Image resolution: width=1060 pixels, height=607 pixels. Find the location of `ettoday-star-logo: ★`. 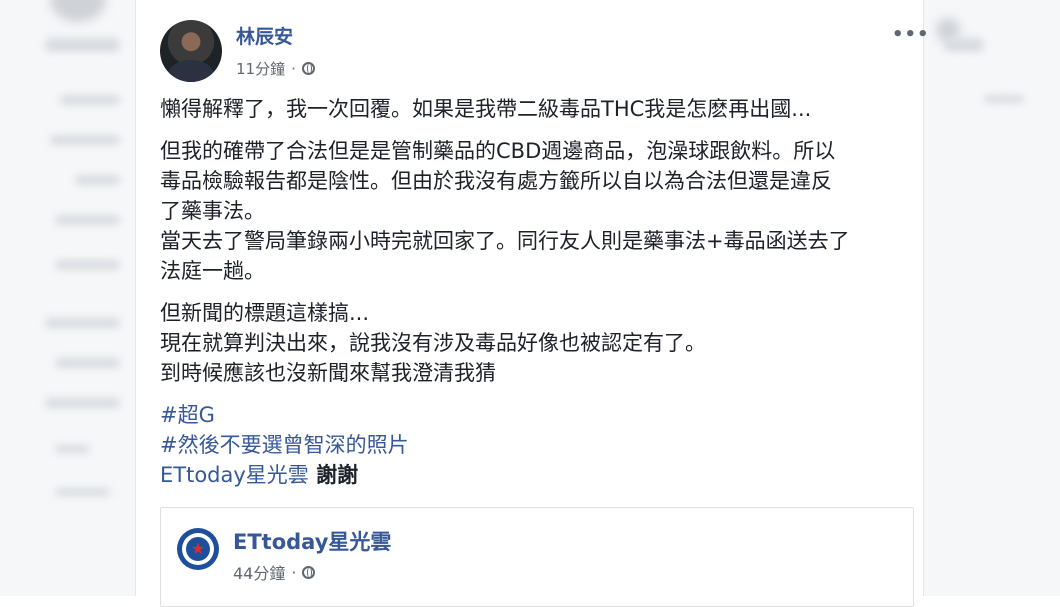

ettoday-star-logo: ★ is located at coordinates (198, 549).